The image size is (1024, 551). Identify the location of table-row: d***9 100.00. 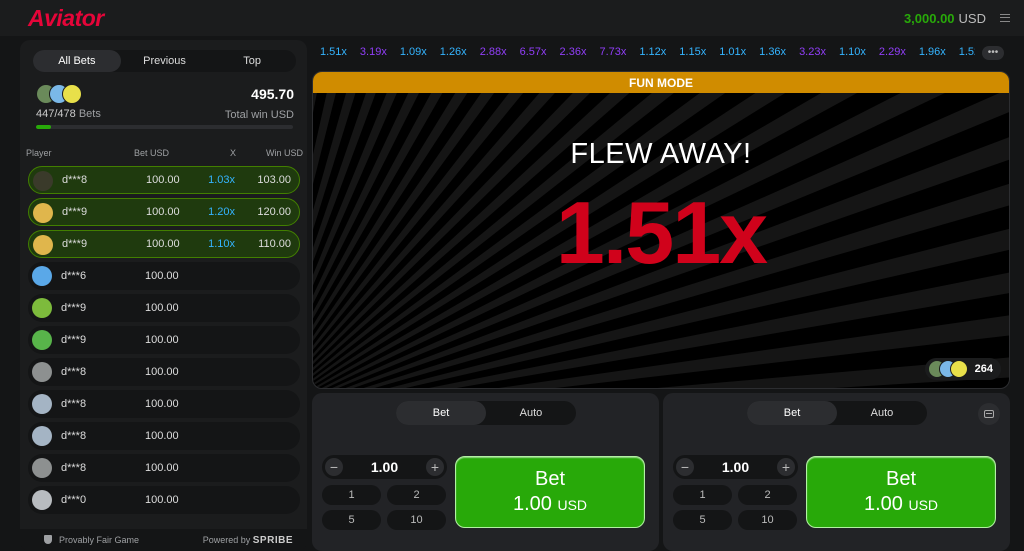
(164, 308).